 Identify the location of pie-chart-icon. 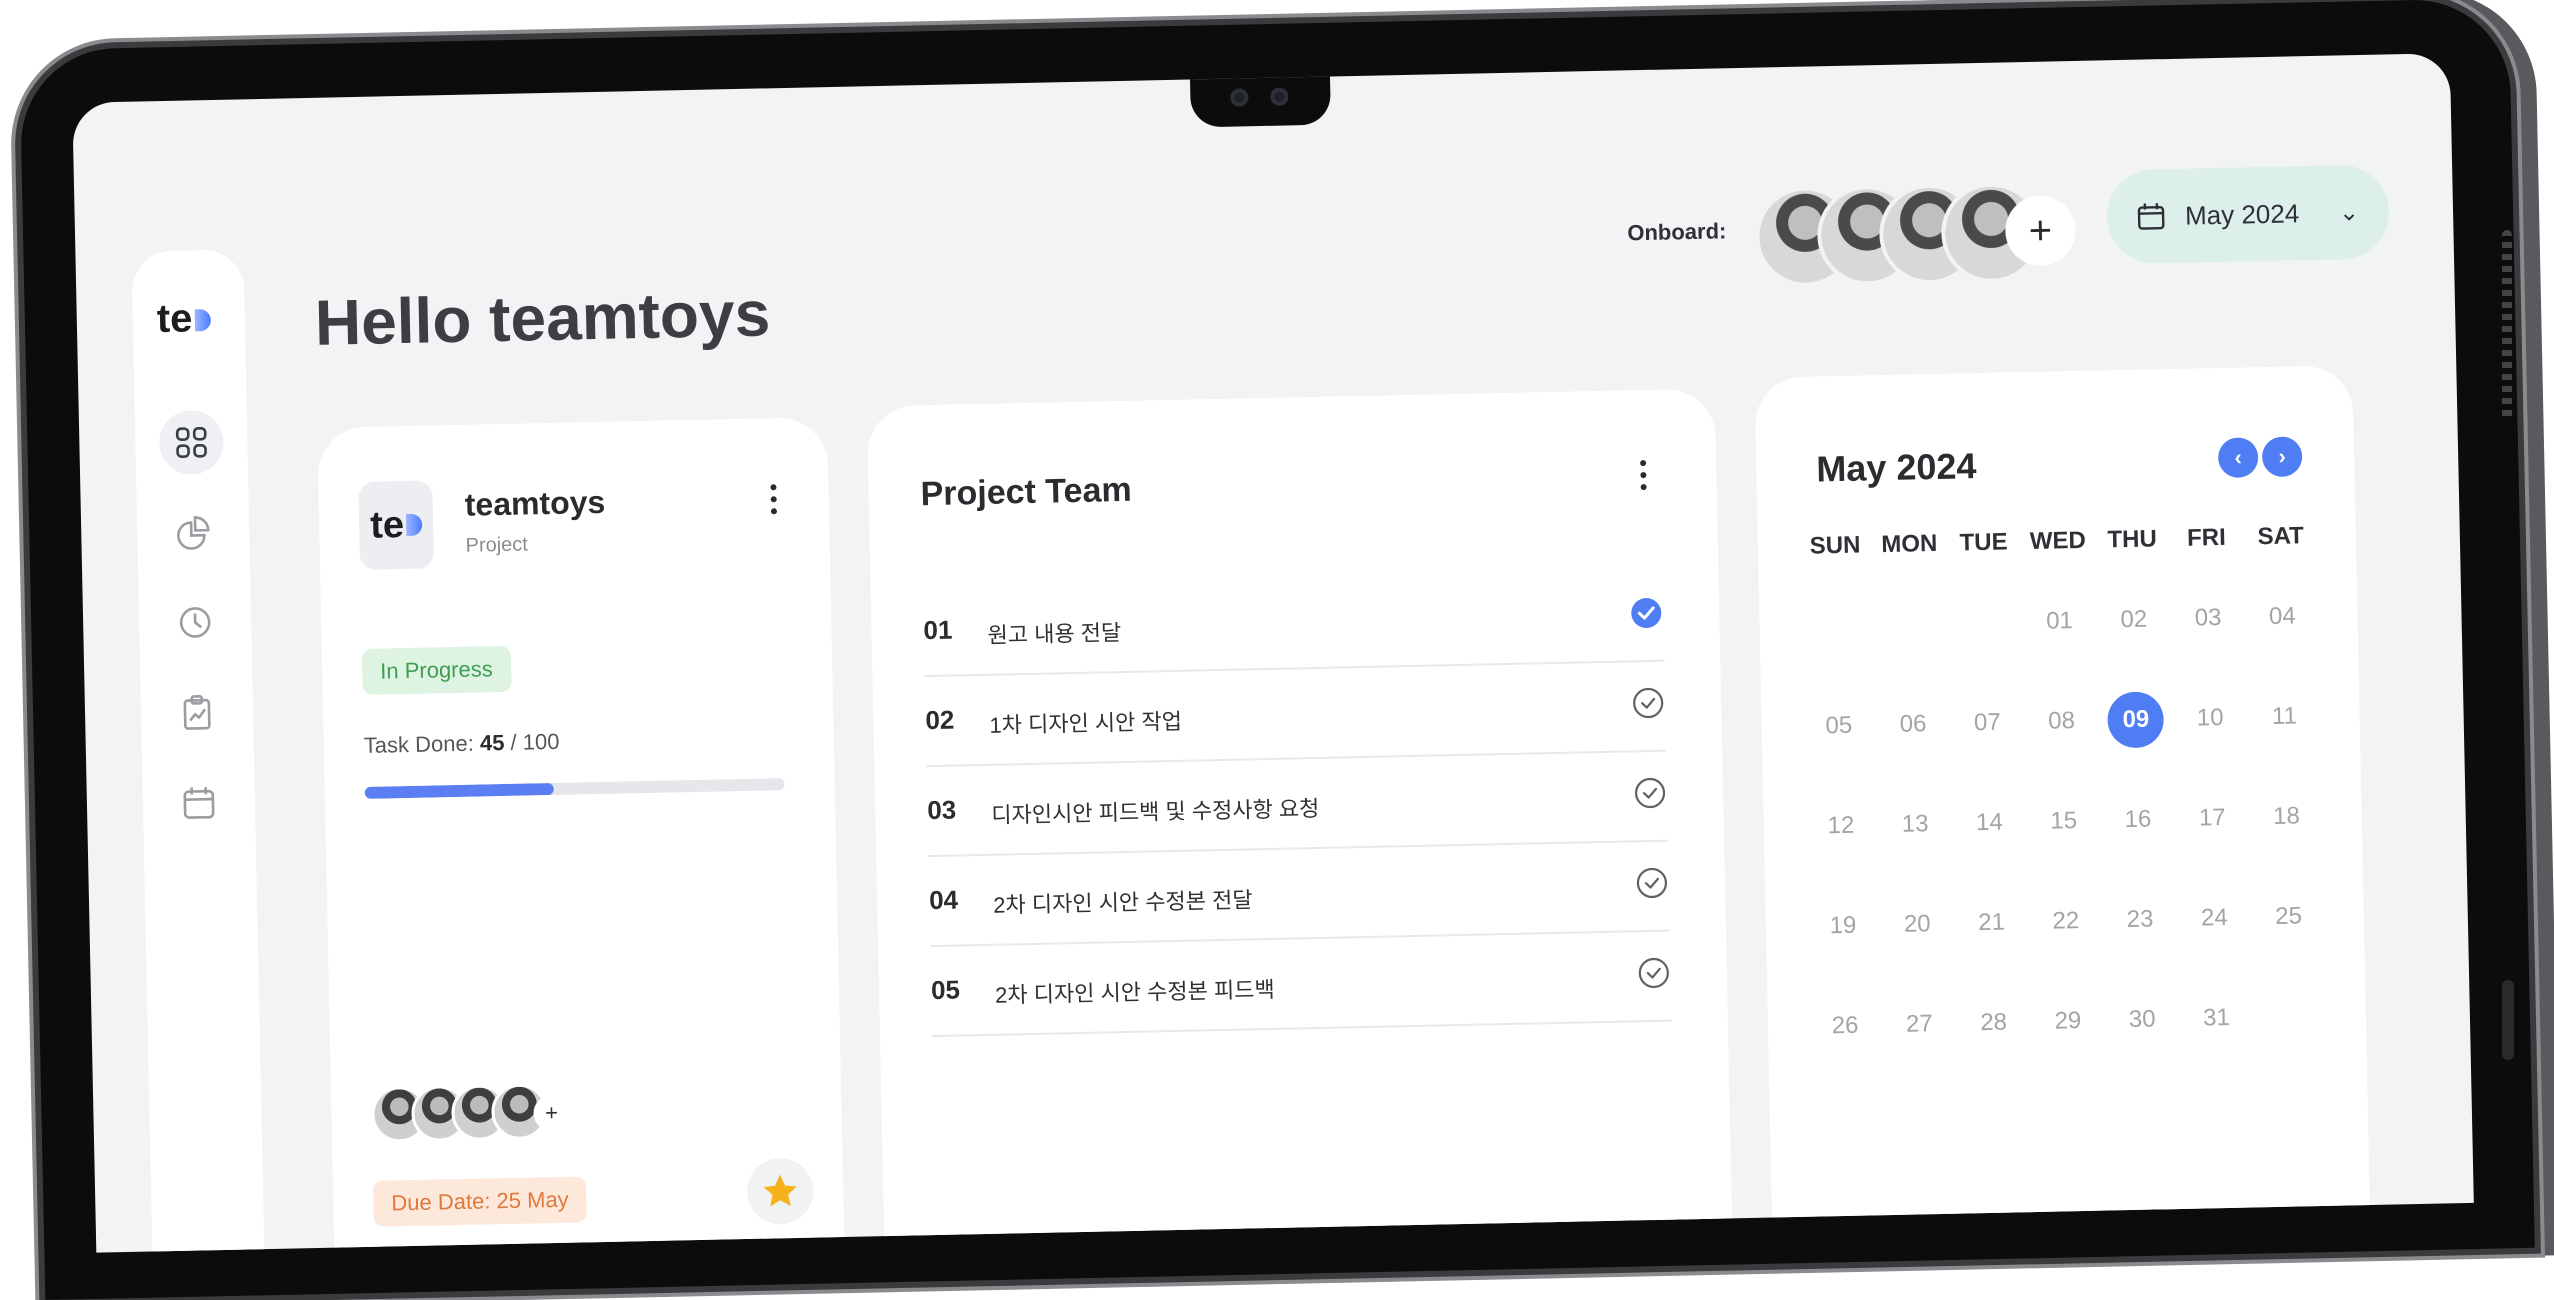
(193, 533).